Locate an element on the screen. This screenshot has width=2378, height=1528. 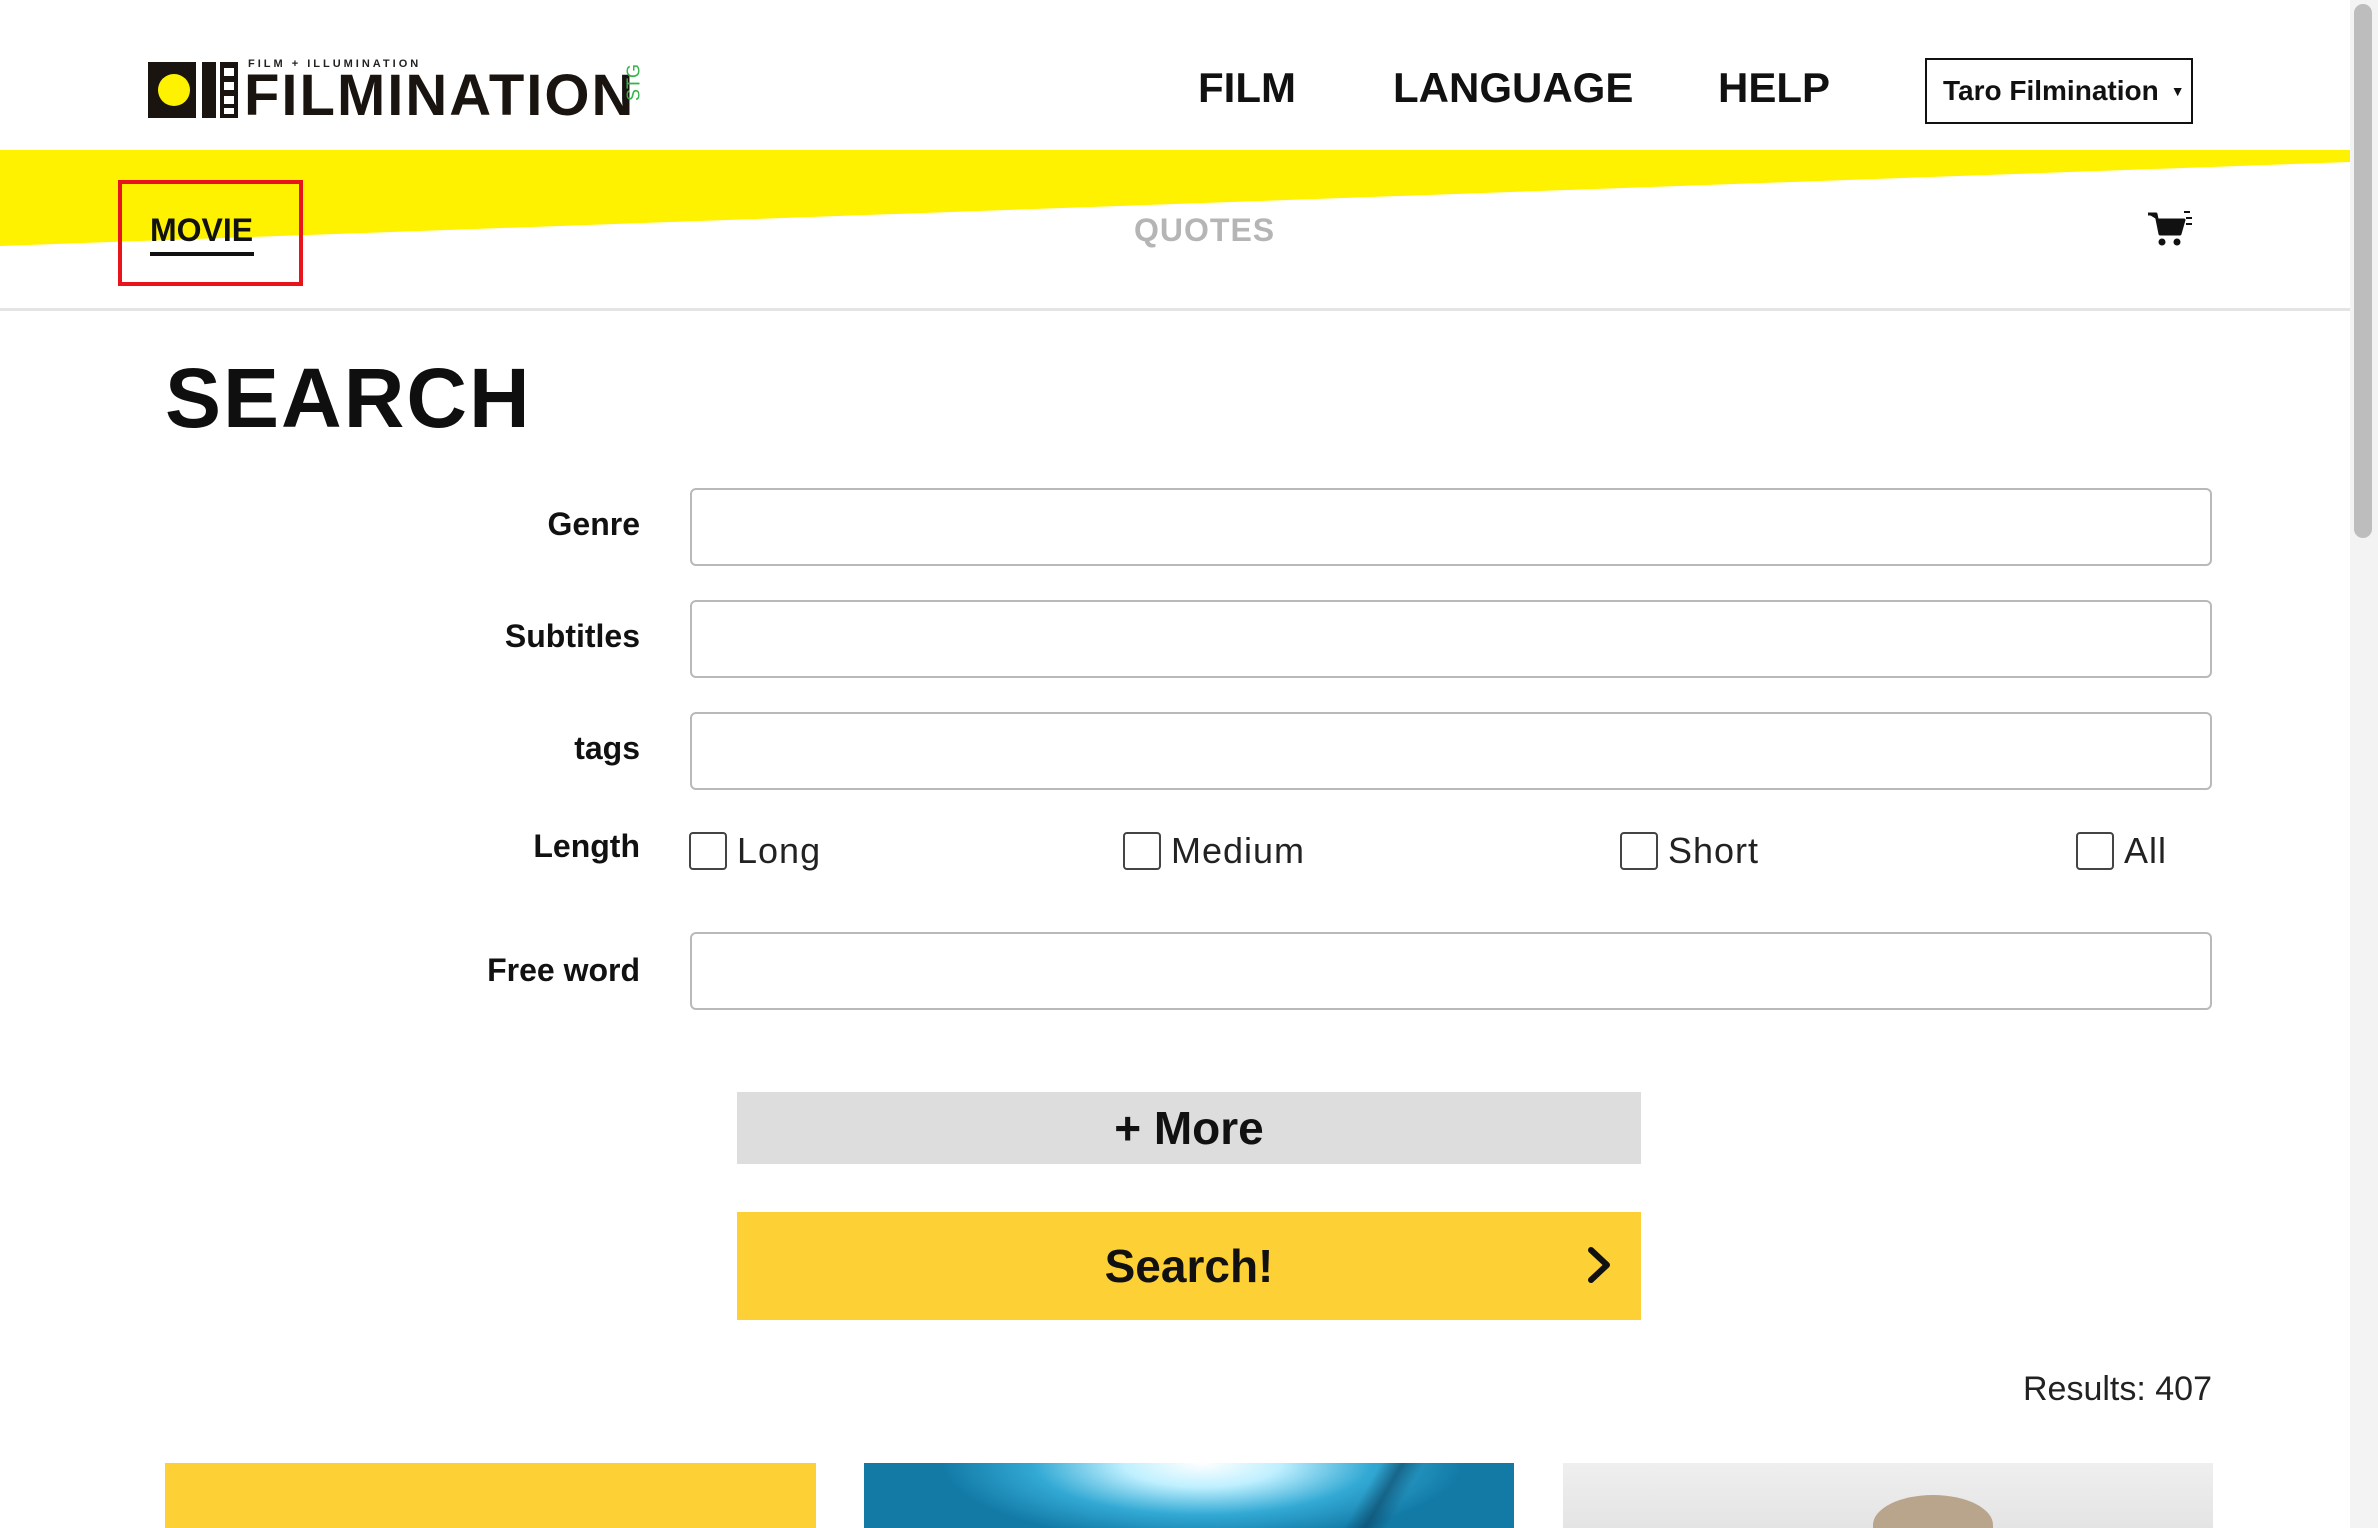
checkbox-label: Long is located at coordinates (779, 850).